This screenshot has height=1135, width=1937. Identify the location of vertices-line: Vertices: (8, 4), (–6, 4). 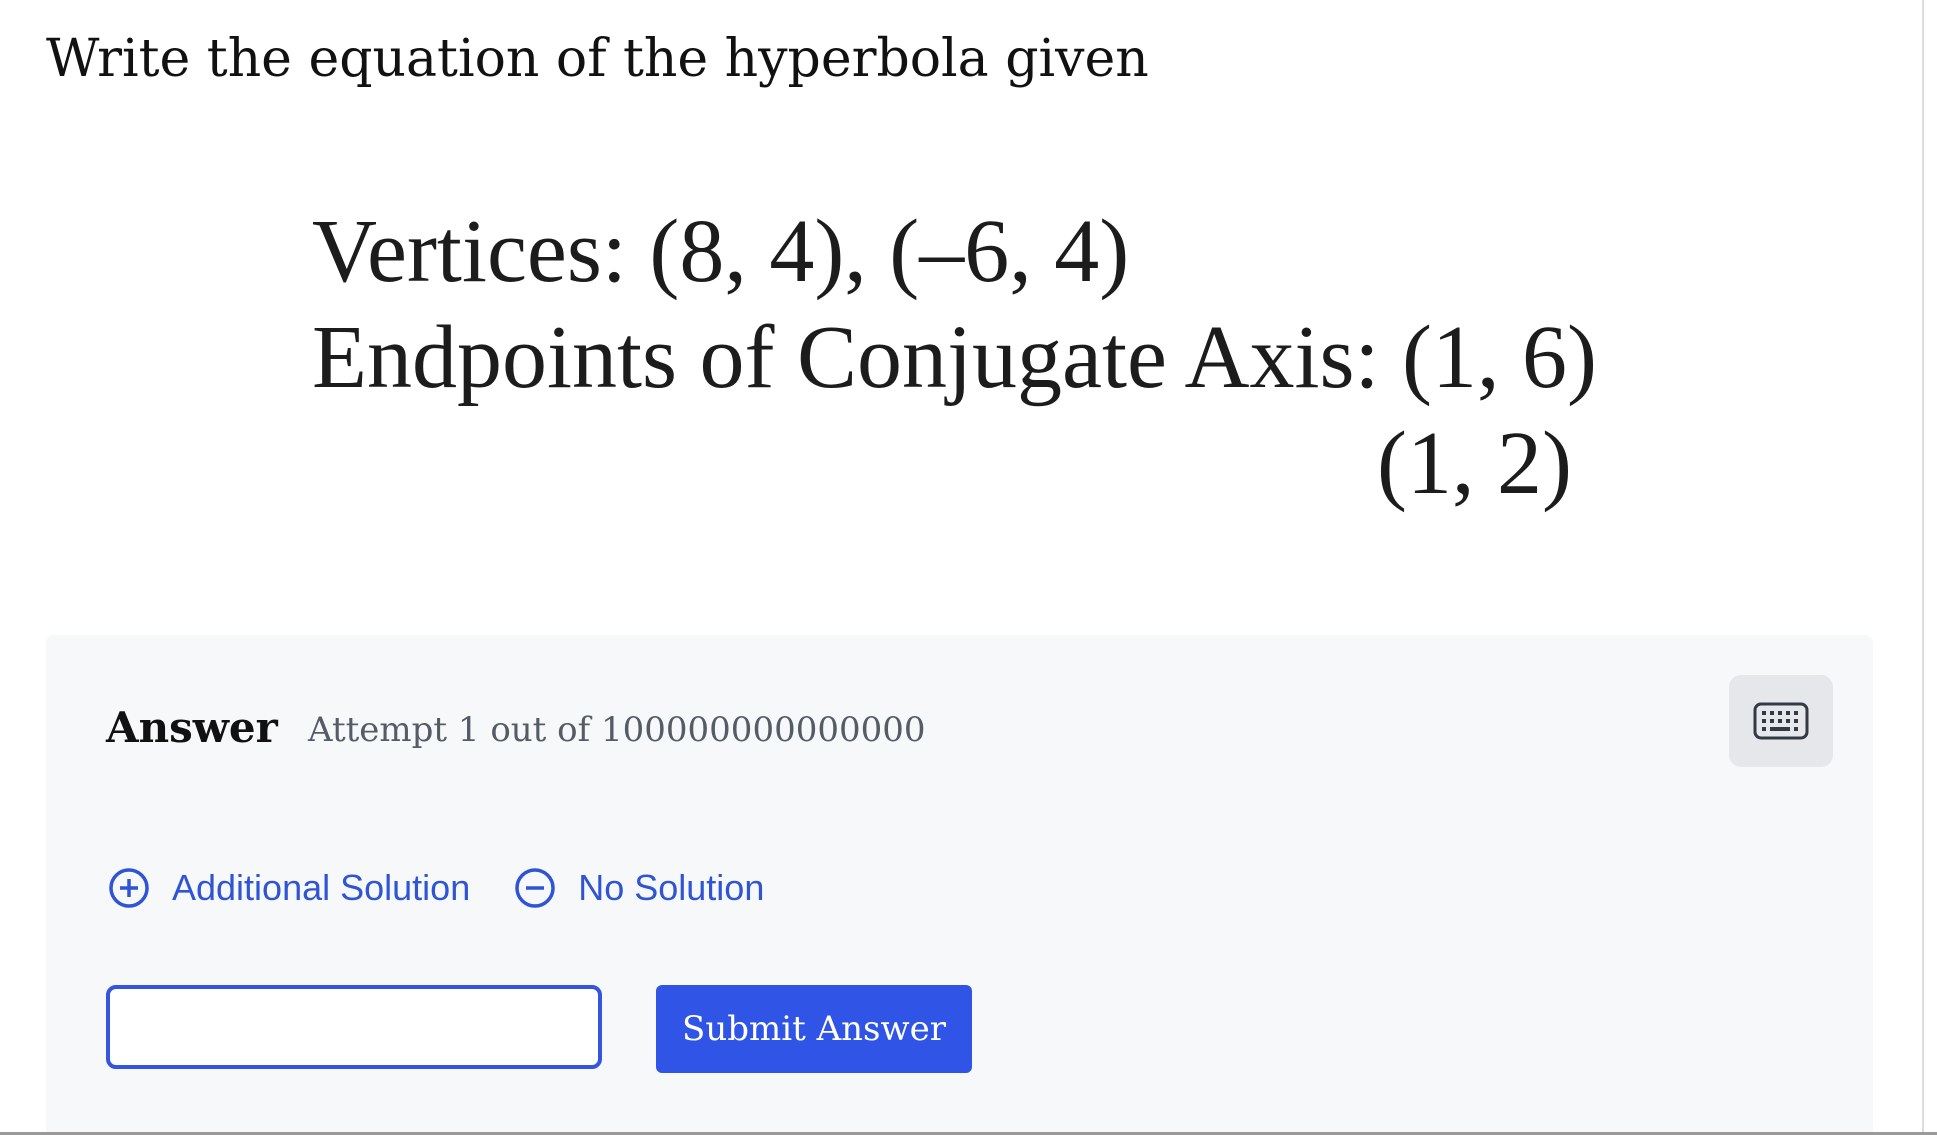
(721, 251).